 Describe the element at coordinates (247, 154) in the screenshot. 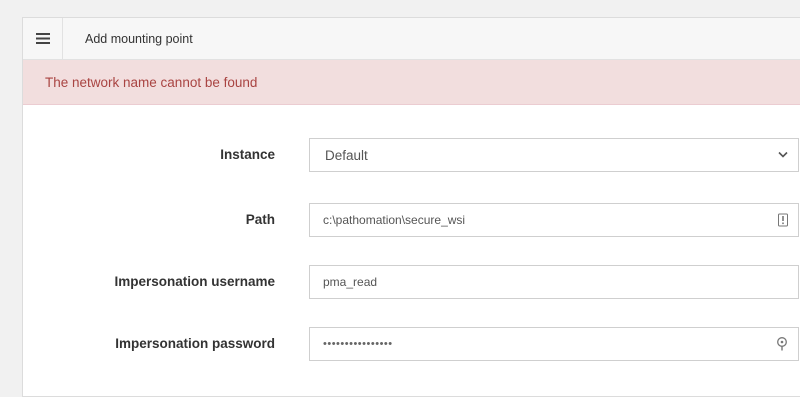

I see `instance-label: Instance` at that location.